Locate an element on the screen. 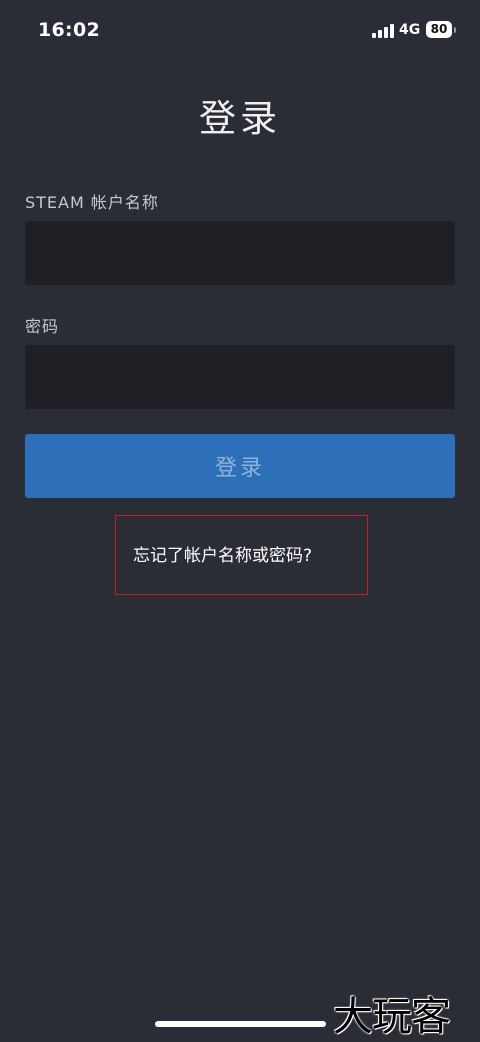  login-button: 登录 is located at coordinates (240, 466).